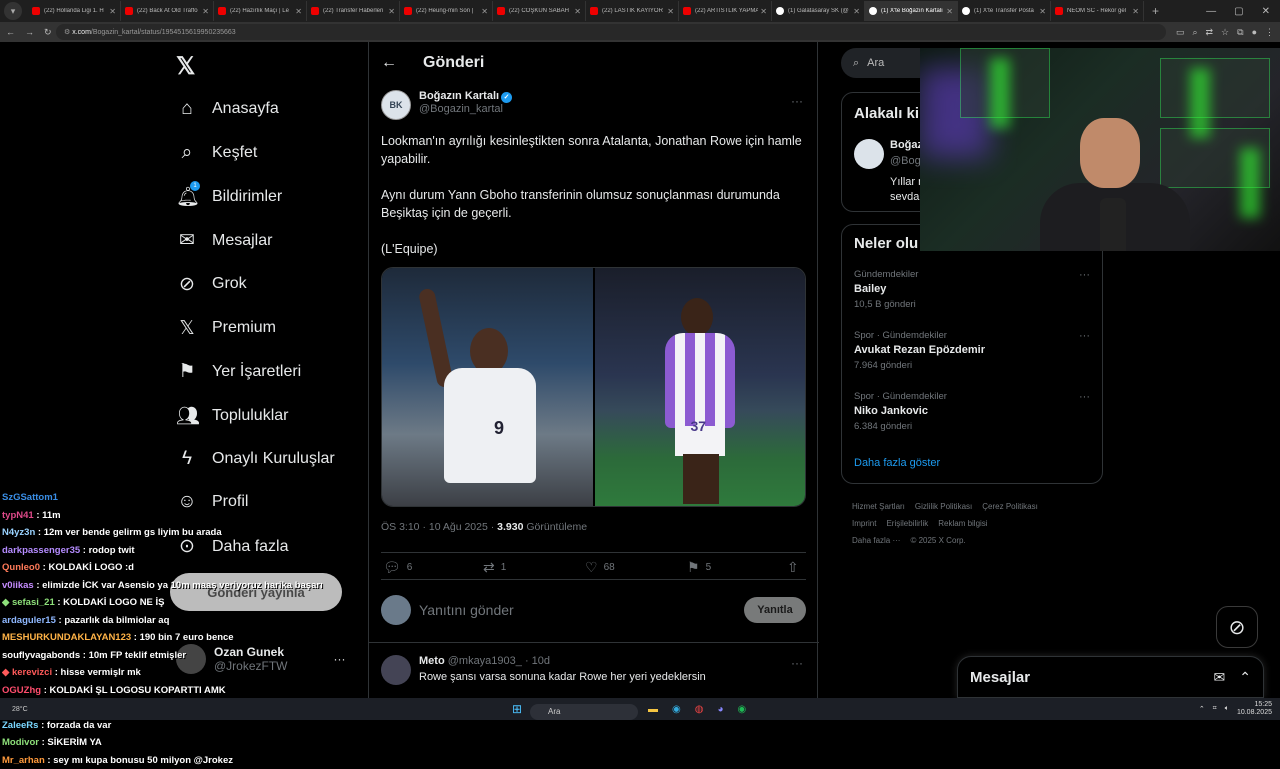 Image resolution: width=1280 pixels, height=769 pixels. What do you see at coordinates (397, 567) in the screenshot?
I see `reply-button: 💬︎6` at bounding box center [397, 567].